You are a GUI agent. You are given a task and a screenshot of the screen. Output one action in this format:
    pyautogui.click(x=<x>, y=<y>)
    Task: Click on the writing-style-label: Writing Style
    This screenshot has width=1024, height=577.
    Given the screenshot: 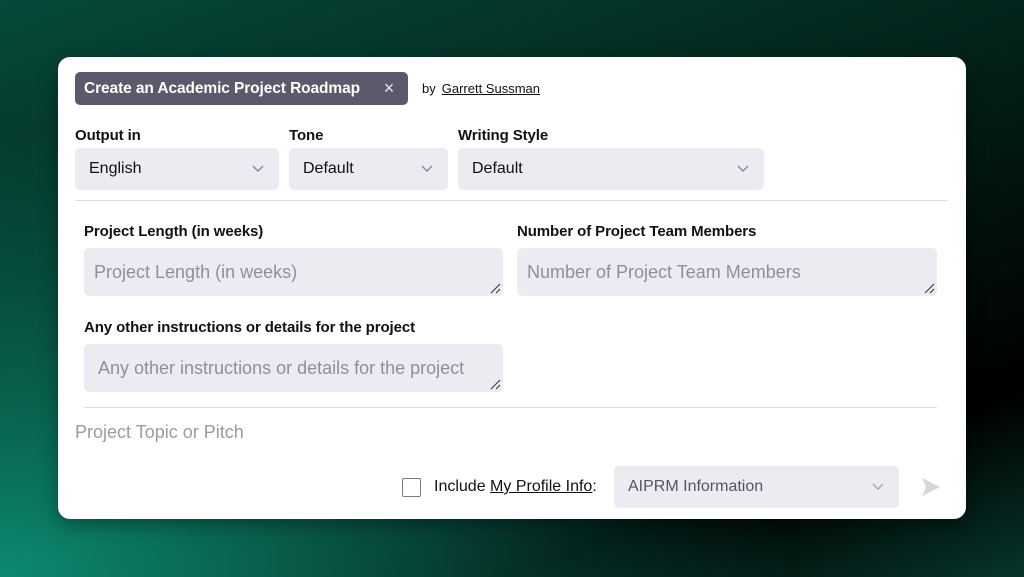 What is the action you would take?
    pyautogui.click(x=503, y=135)
    